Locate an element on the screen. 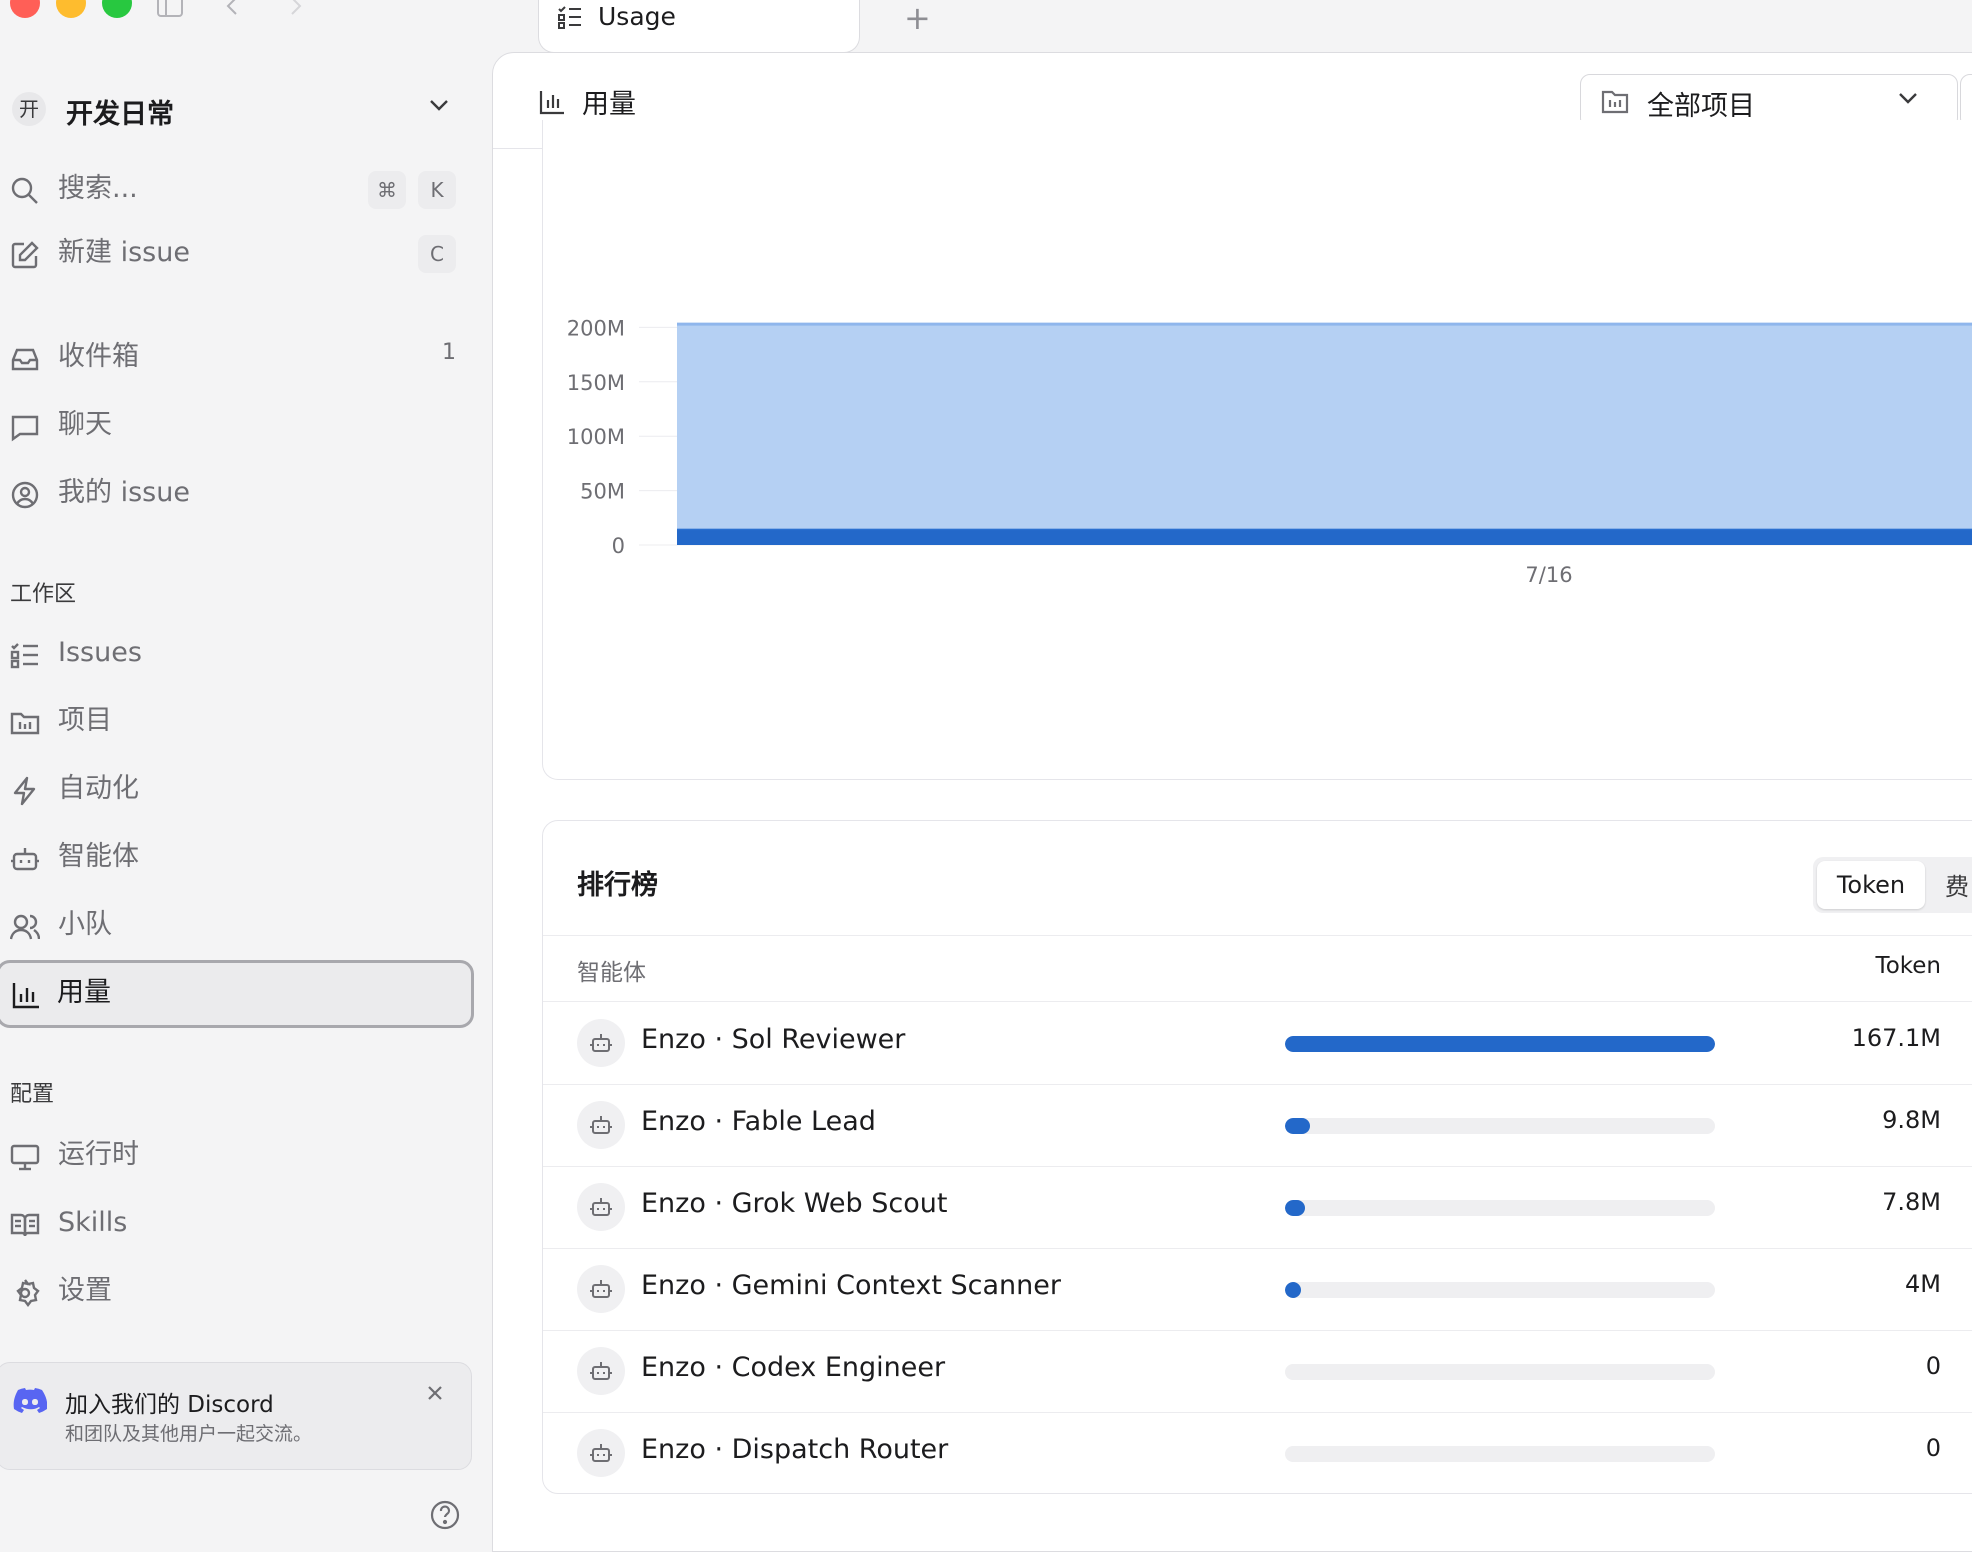 The image size is (1972, 1552). table-row: Enzo · Gemini Context Scanner 4M is located at coordinates (1257, 1289).